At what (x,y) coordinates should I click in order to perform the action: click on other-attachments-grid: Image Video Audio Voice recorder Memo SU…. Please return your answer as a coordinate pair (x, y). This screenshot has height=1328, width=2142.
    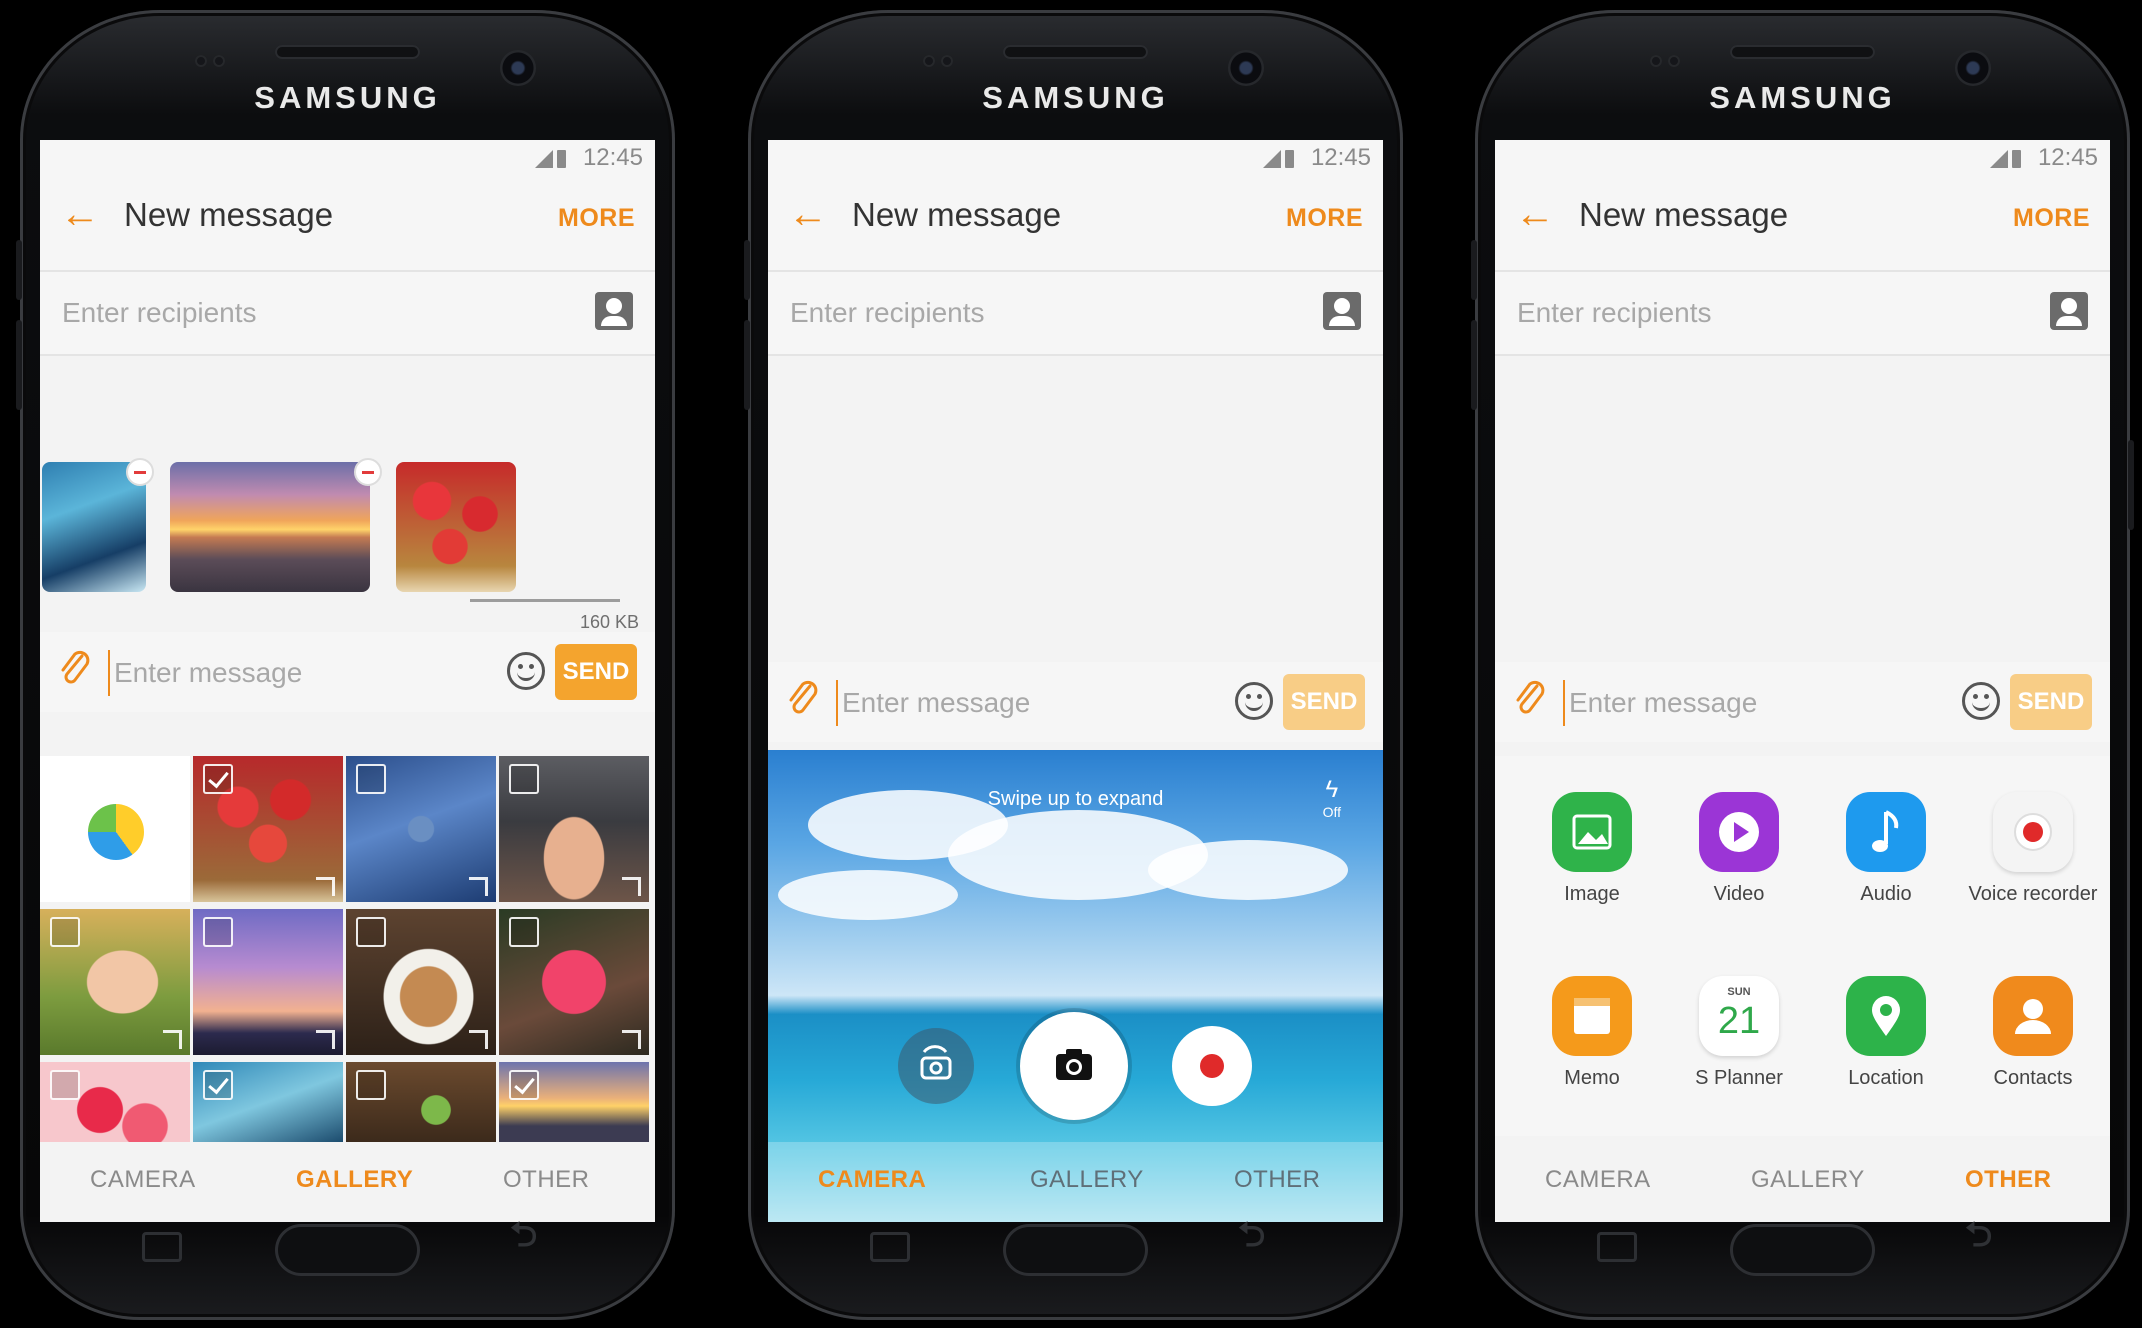
    Looking at the image, I should click on (1802, 946).